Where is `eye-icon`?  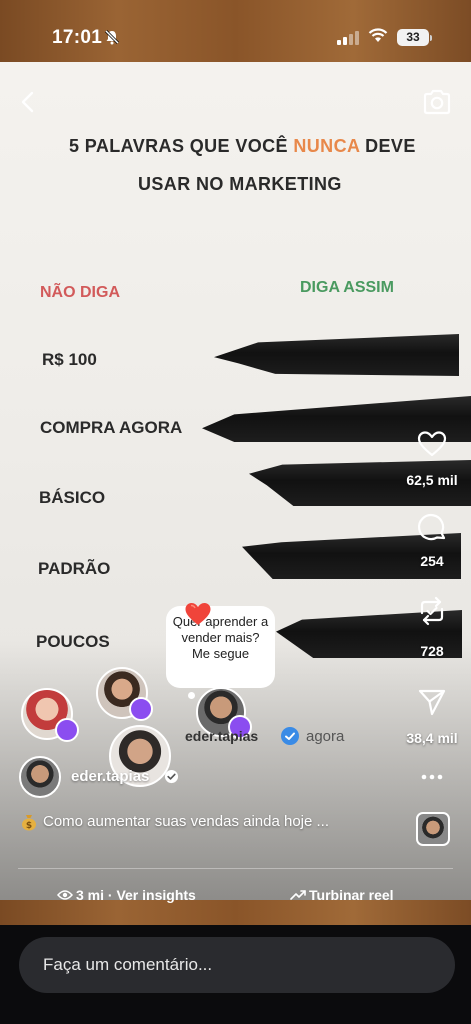 eye-icon is located at coordinates (65, 895).